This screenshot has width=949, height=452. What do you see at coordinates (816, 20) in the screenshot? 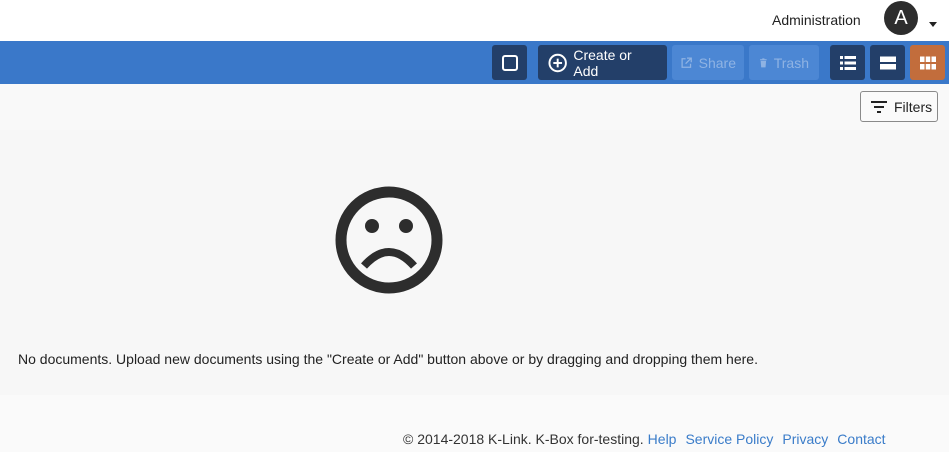
I see `administration-link: Administration` at bounding box center [816, 20].